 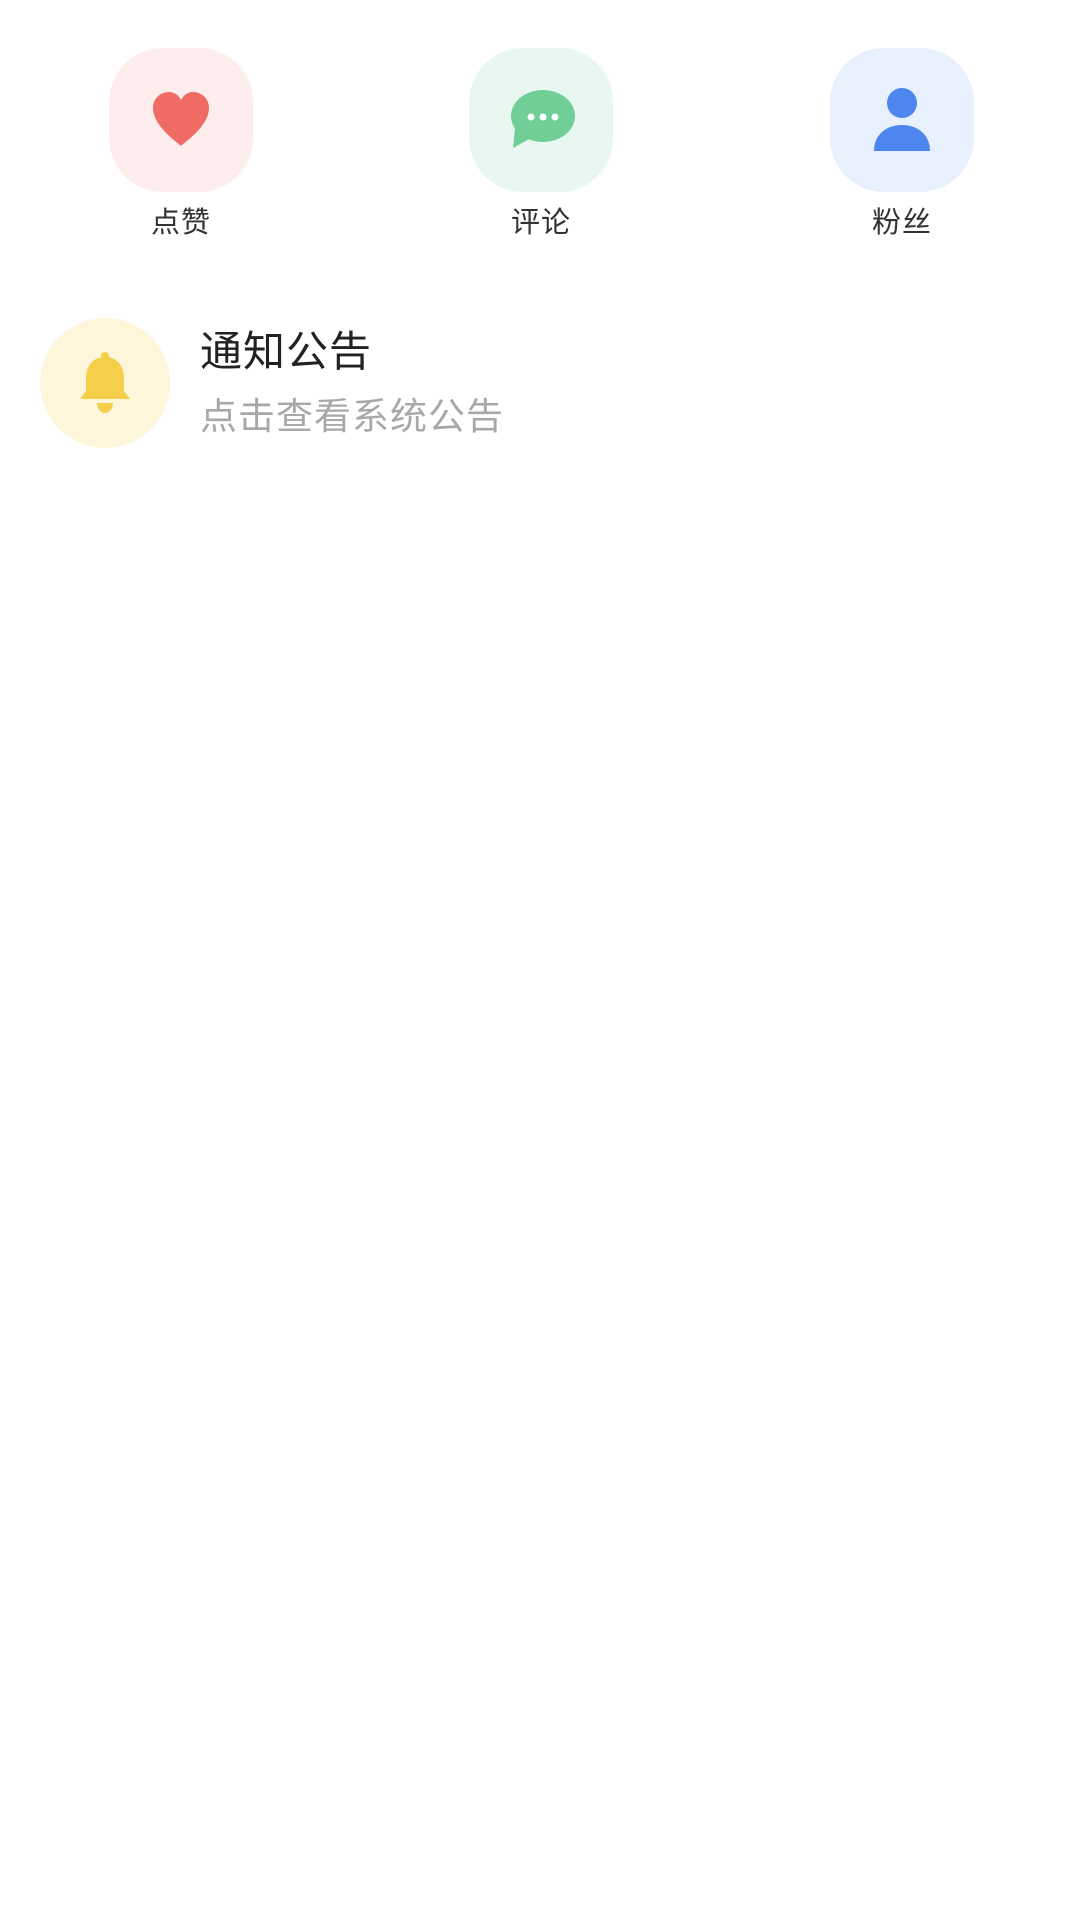 I want to click on heart-icon, so click(x=181, y=119).